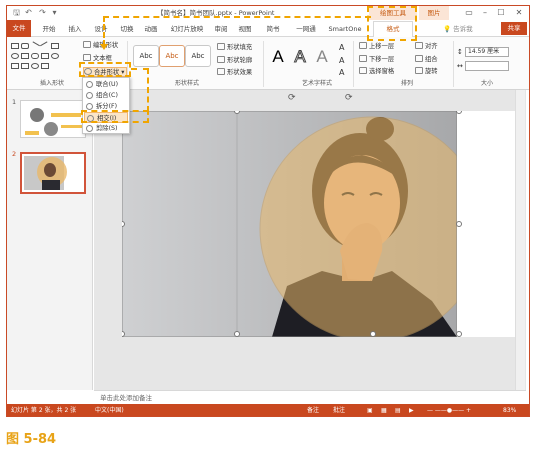 Image resolution: width=538 pixels, height=451 pixels. Describe the element at coordinates (406, 83) in the screenshot. I see `group-label-arrange: 排列` at that location.